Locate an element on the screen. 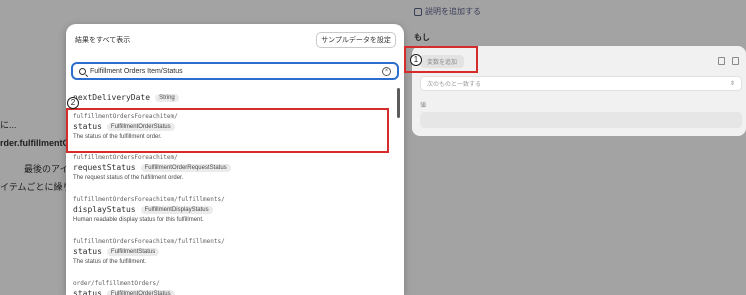  add-description-link: 説明を追加する is located at coordinates (447, 11).